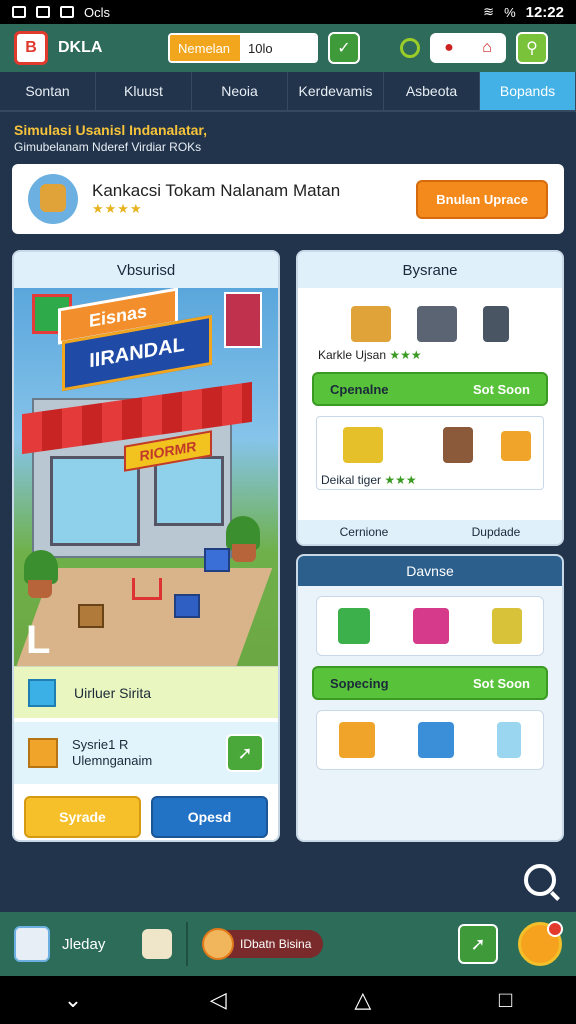 This screenshot has width=576, height=1024. What do you see at coordinates (278, 48) in the screenshot?
I see `field-value: 10lo` at bounding box center [278, 48].